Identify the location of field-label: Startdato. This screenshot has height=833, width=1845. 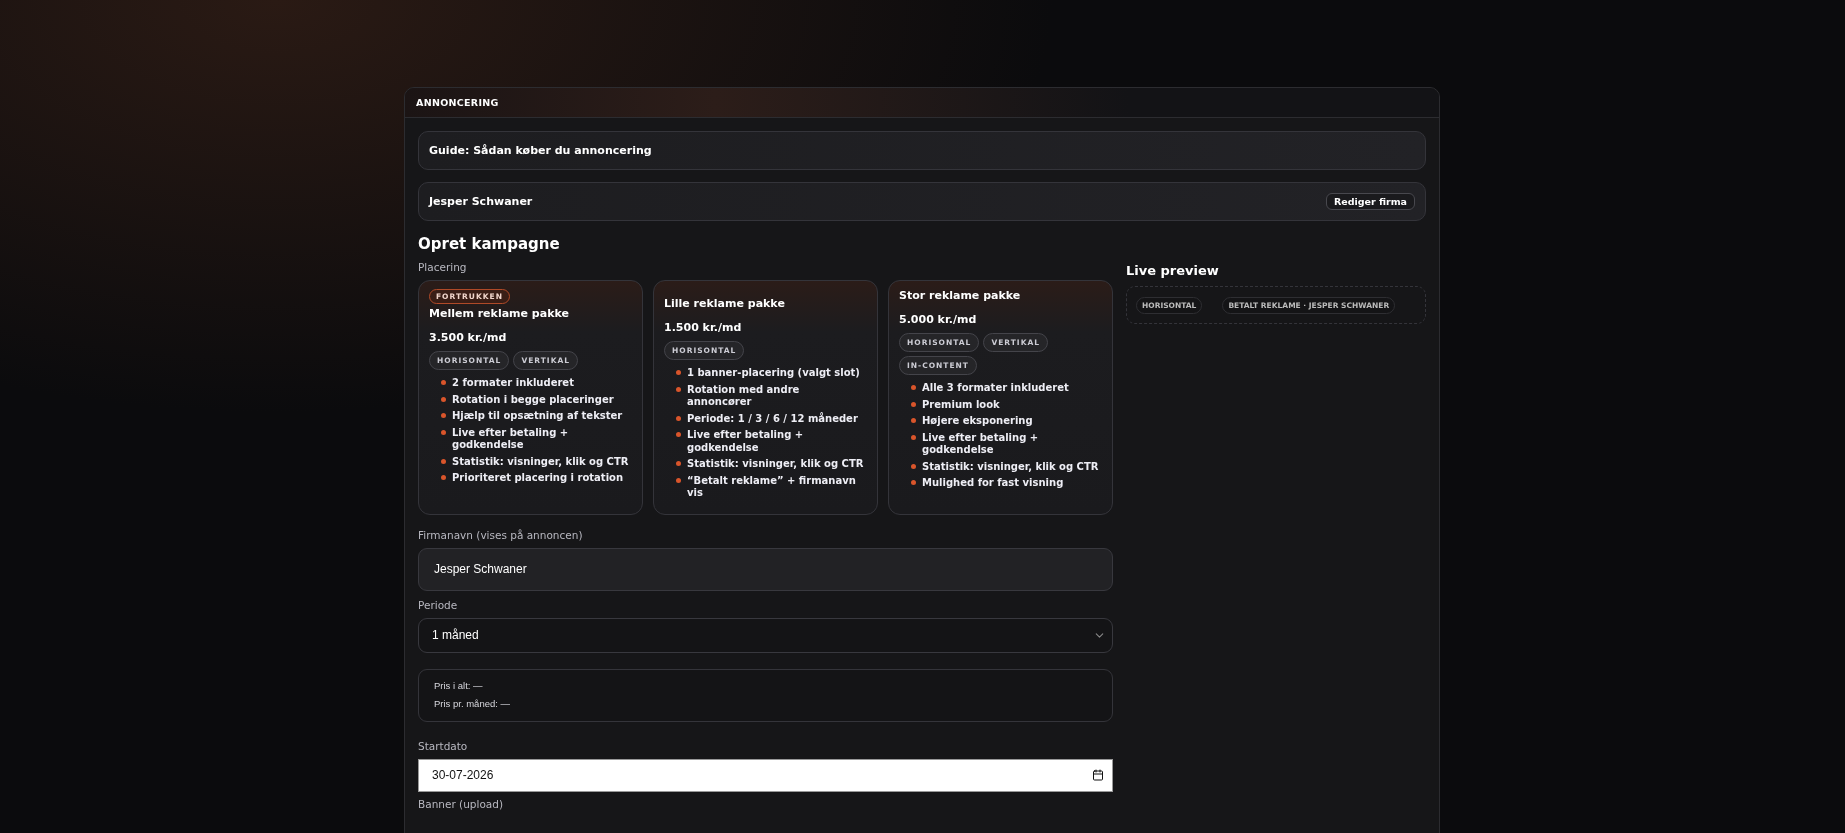
(443, 745).